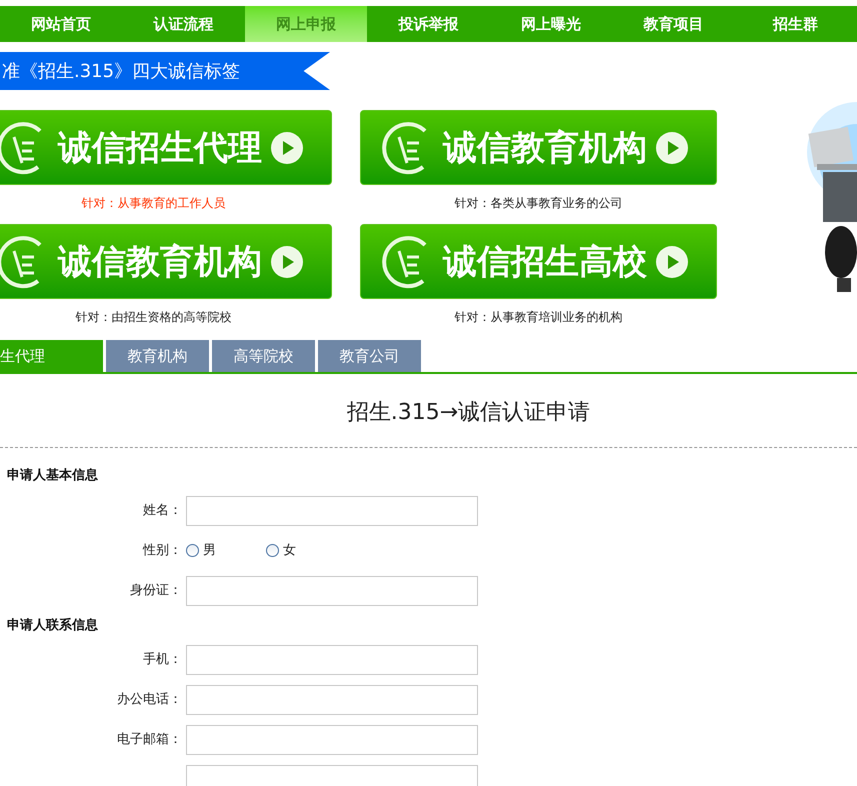 This screenshot has height=786, width=857. I want to click on category-caption: 针对：各类从事教育业务的公司, so click(538, 203).